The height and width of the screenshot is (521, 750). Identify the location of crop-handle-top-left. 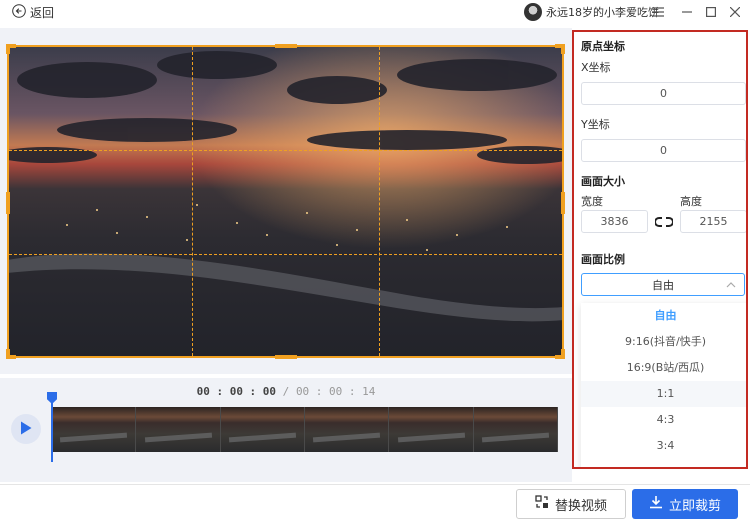
(8, 49).